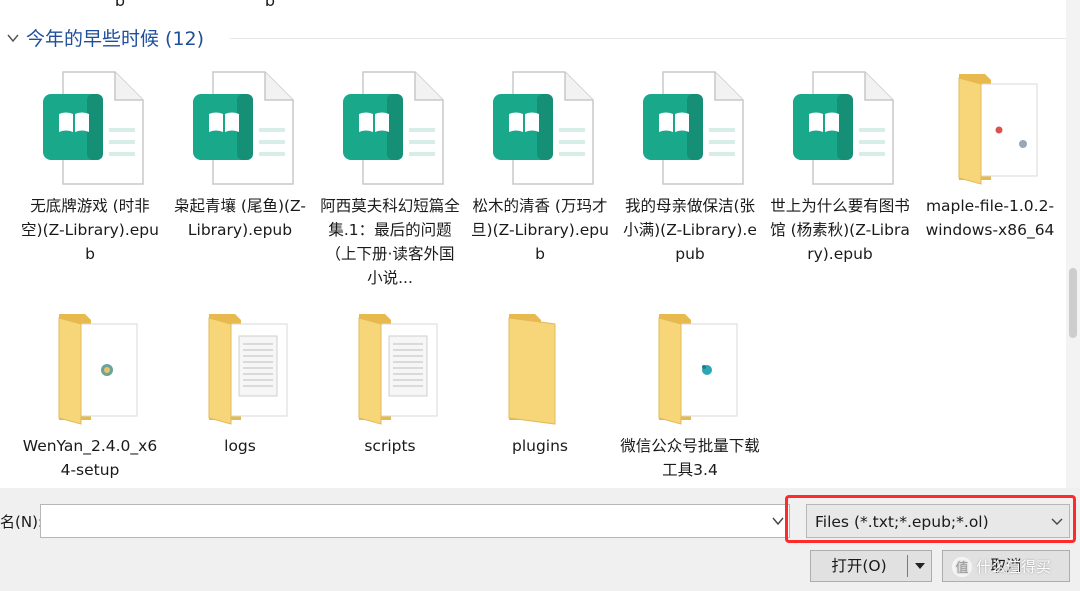  I want to click on file-item: 无底牌游戏 (时非空)(Z-Library).epub, so click(90, 167).